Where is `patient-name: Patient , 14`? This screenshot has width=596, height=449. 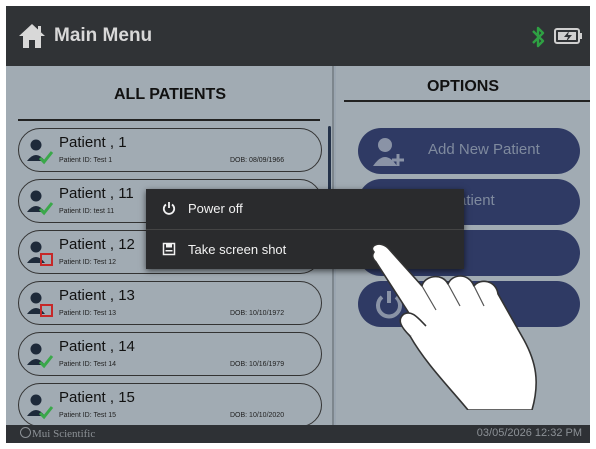 patient-name: Patient , 14 is located at coordinates (97, 346).